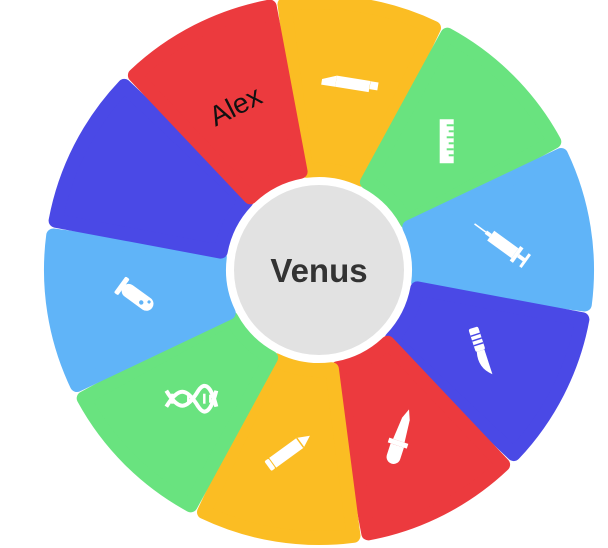 The height and width of the screenshot is (548, 608). What do you see at coordinates (446, 141) in the screenshot?
I see `ruler-icon` at bounding box center [446, 141].